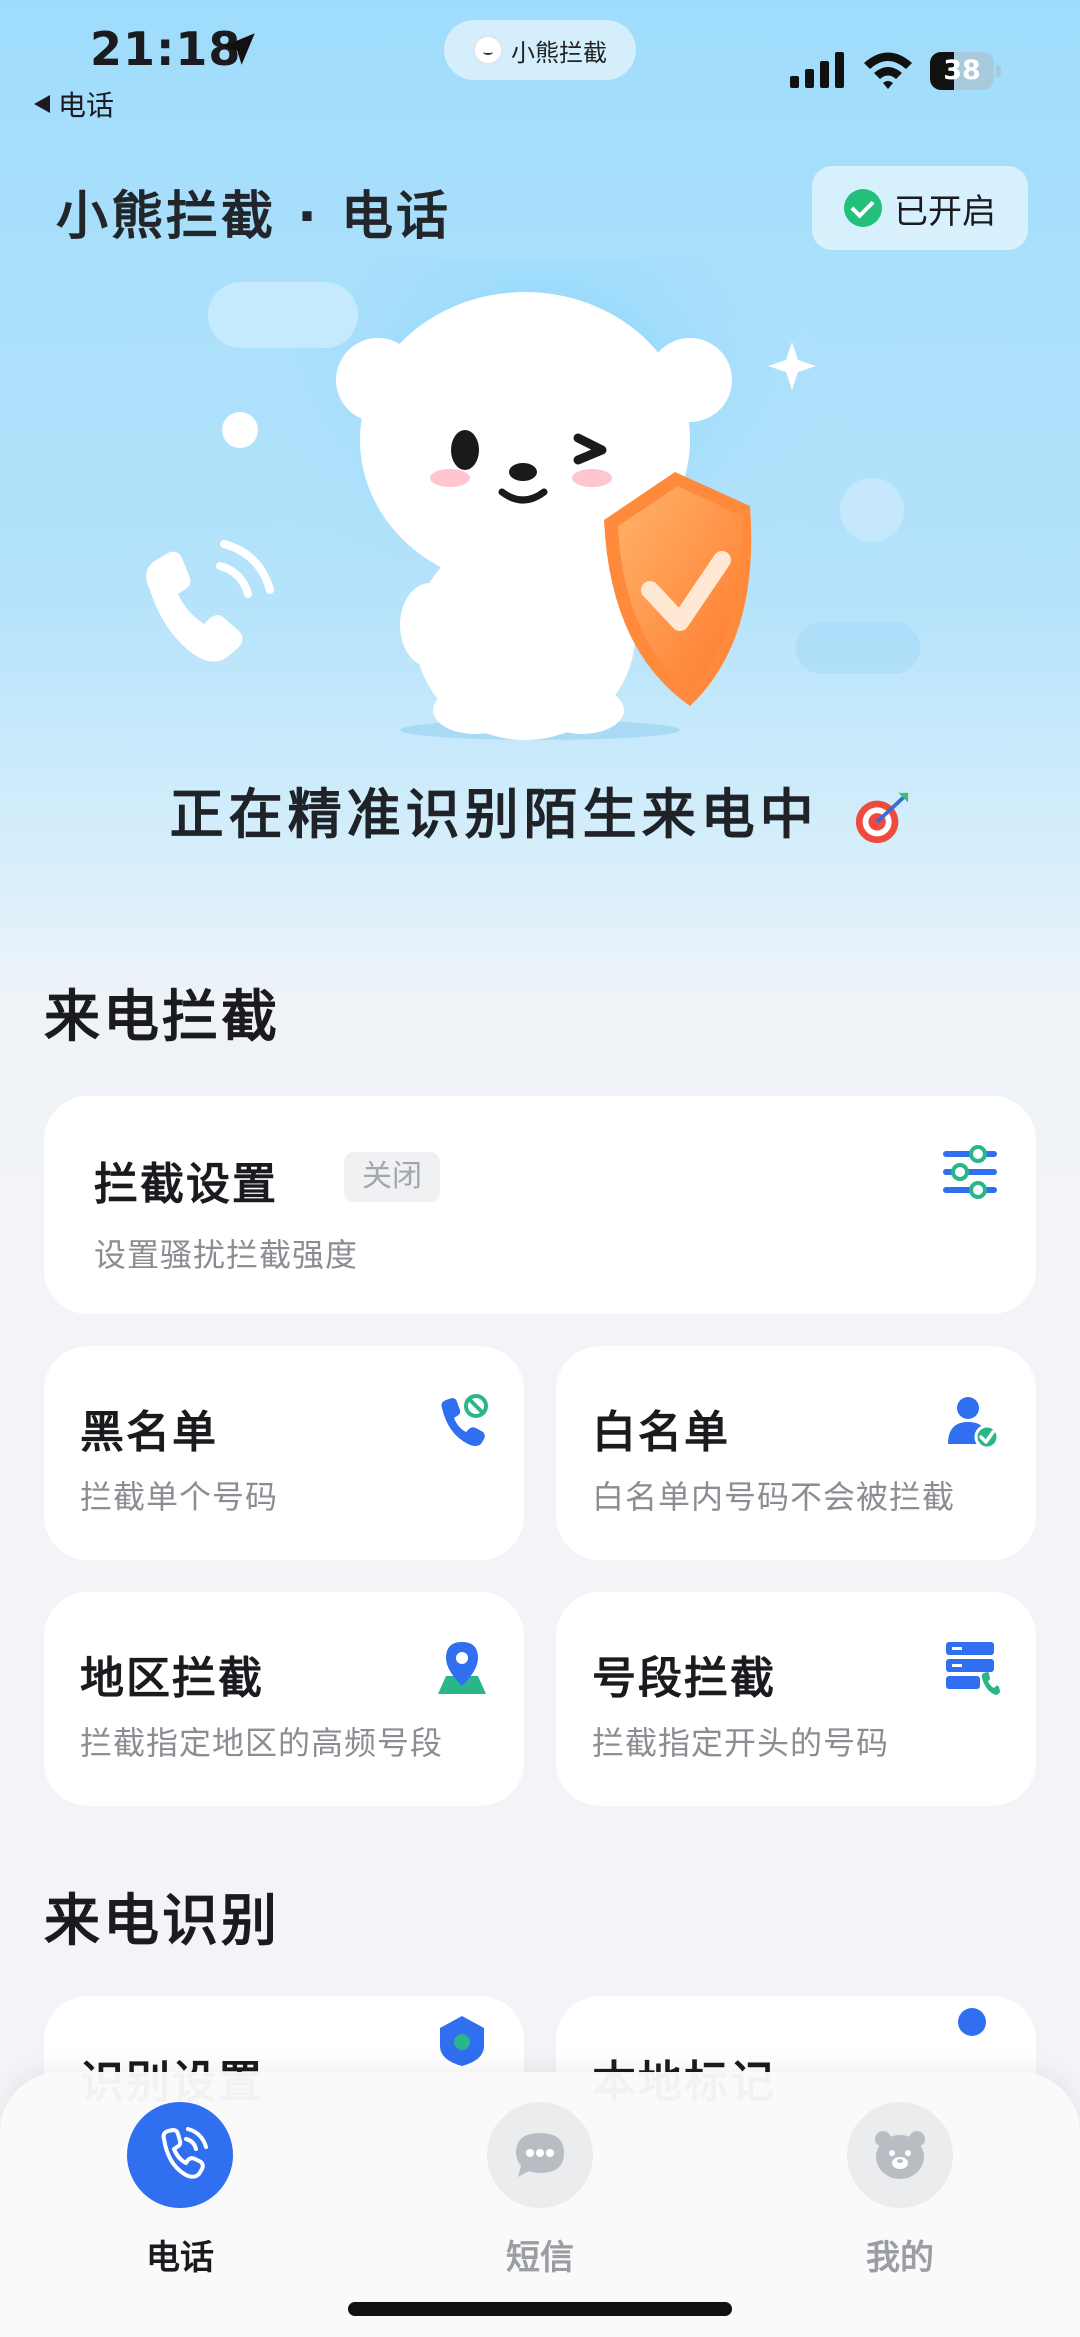  What do you see at coordinates (42, 104) in the screenshot?
I see `back-arrow-icon` at bounding box center [42, 104].